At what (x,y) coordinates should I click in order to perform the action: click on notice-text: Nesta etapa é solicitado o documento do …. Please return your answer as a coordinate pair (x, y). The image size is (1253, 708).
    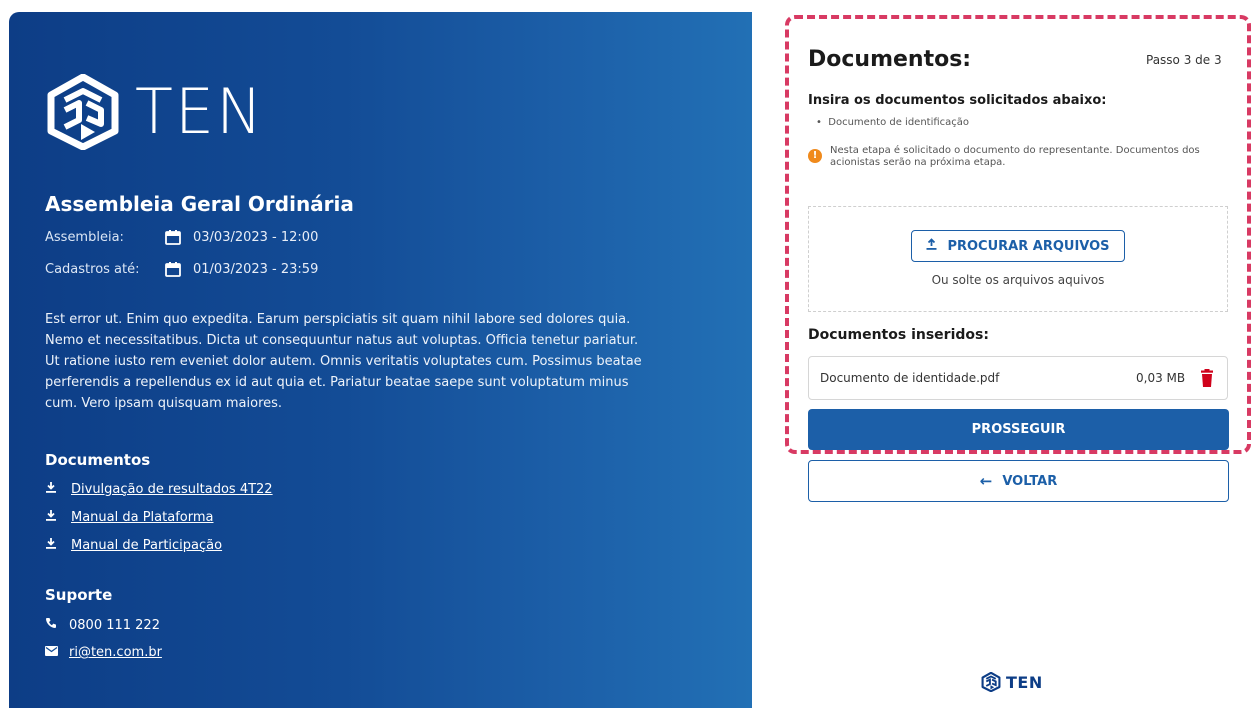
    Looking at the image, I should click on (1015, 156).